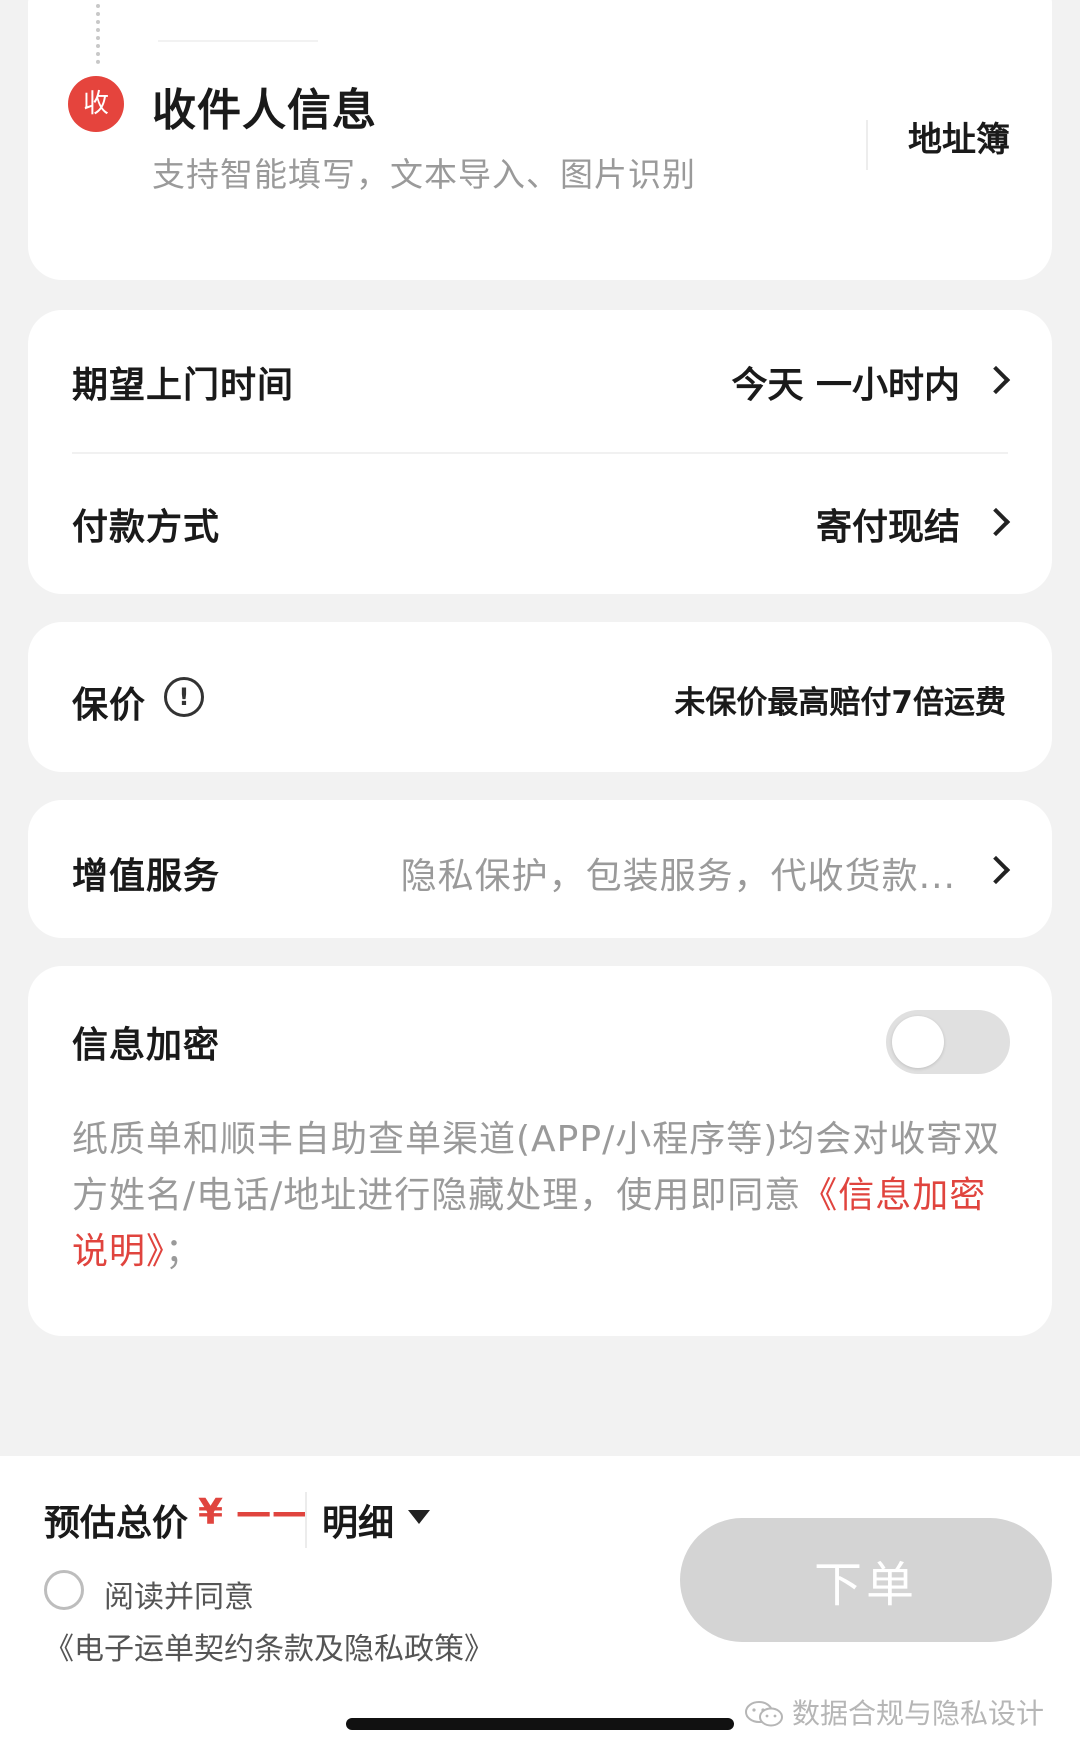 This screenshot has width=1080, height=1756. What do you see at coordinates (184, 1251) in the screenshot?
I see `encryption-suffix: ；` at bounding box center [184, 1251].